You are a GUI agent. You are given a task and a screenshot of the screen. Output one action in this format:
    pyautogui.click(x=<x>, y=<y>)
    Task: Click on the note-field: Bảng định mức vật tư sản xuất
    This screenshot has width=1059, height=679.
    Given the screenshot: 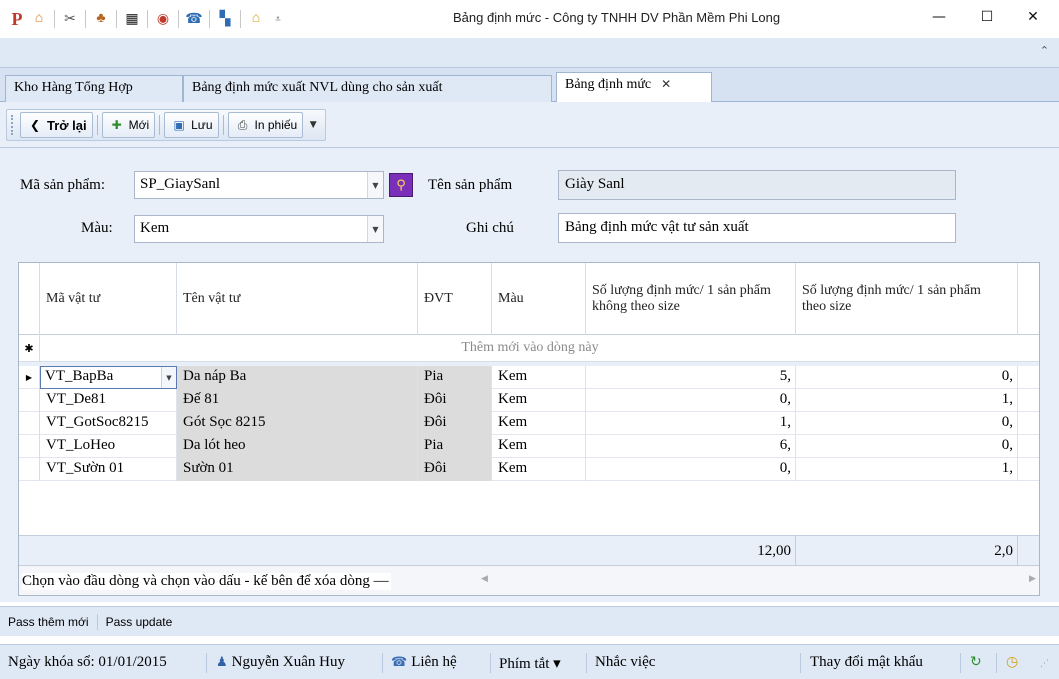 What is the action you would take?
    pyautogui.click(x=757, y=228)
    